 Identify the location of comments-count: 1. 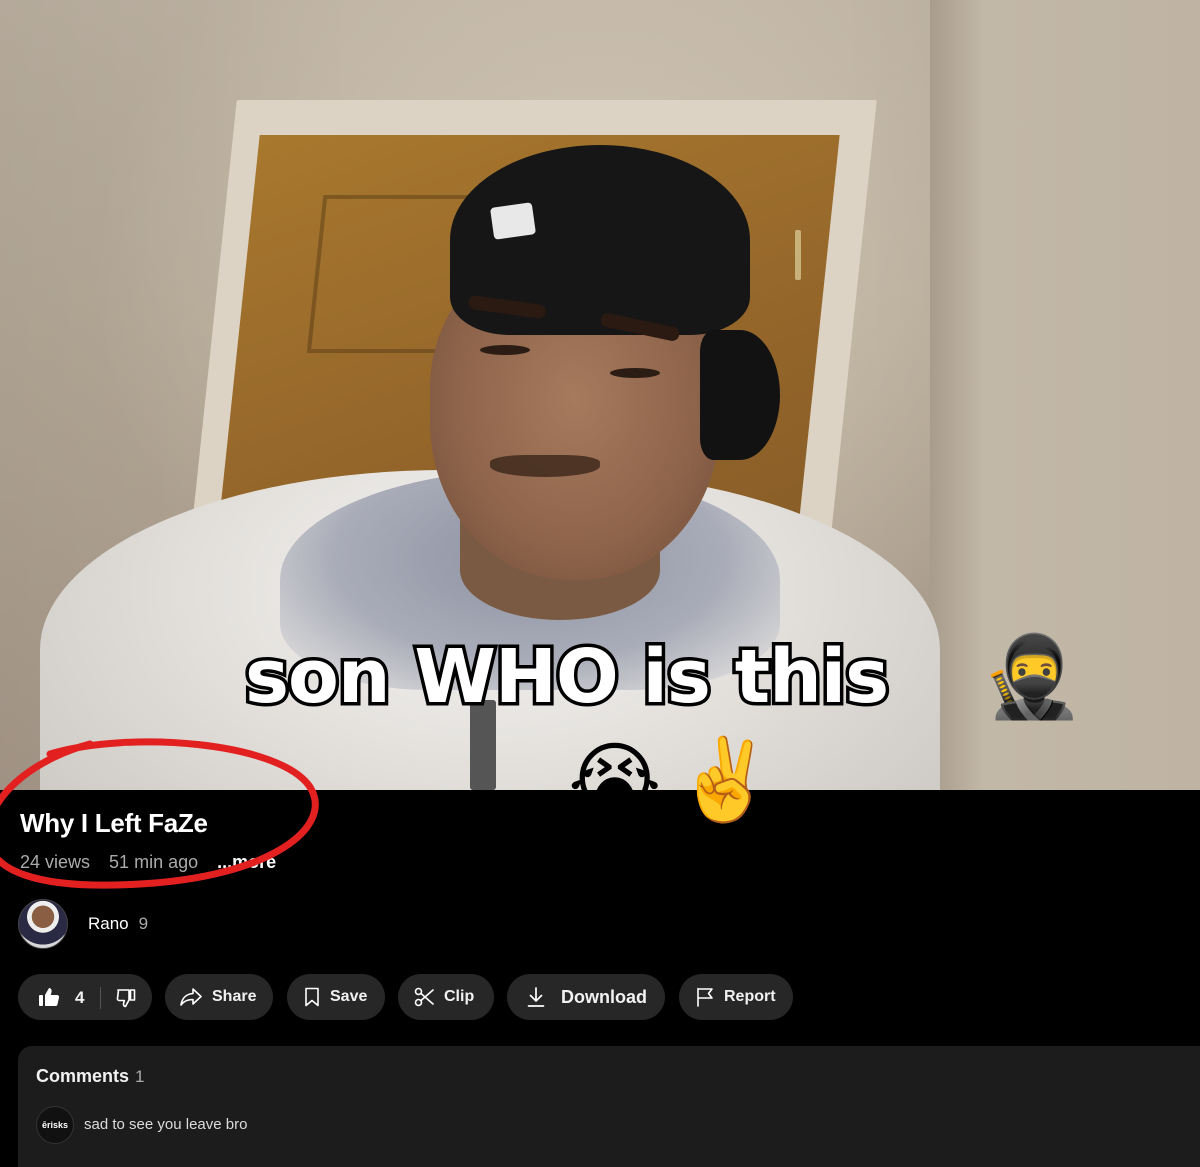
(140, 1076).